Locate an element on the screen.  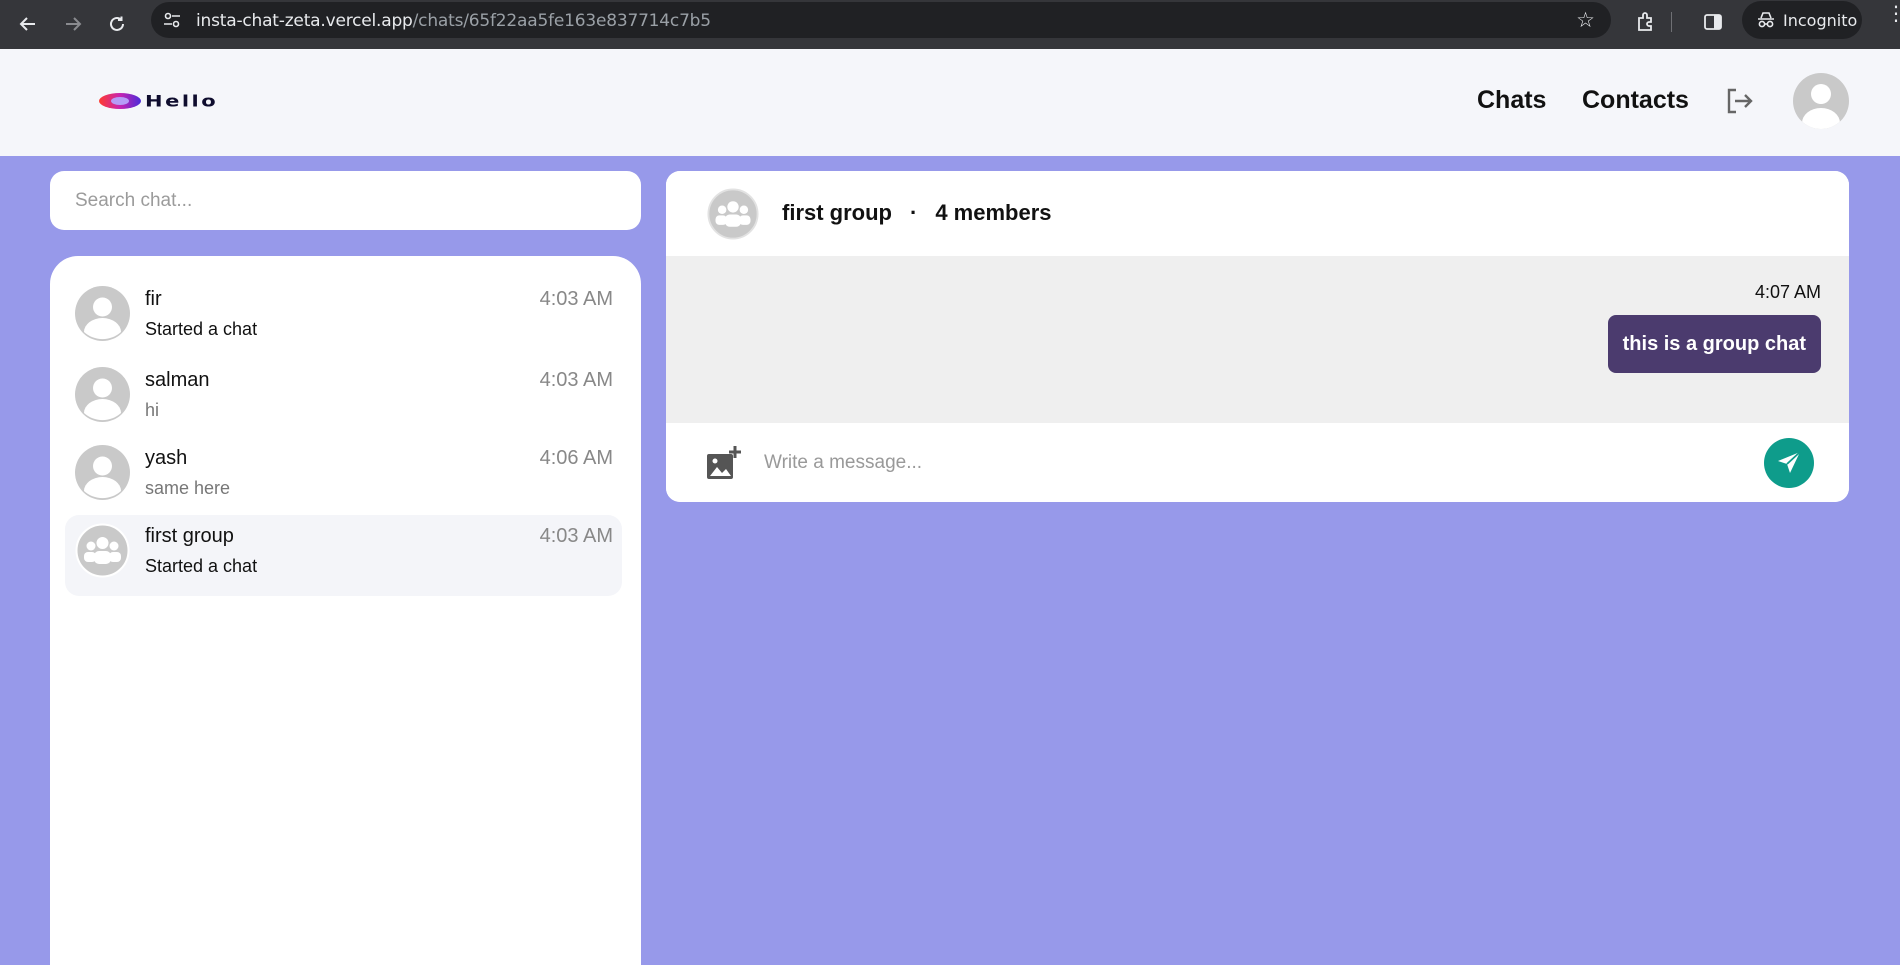
url-path: /chats/65f22aa5fe163e837714c7b5 is located at coordinates (561, 21).